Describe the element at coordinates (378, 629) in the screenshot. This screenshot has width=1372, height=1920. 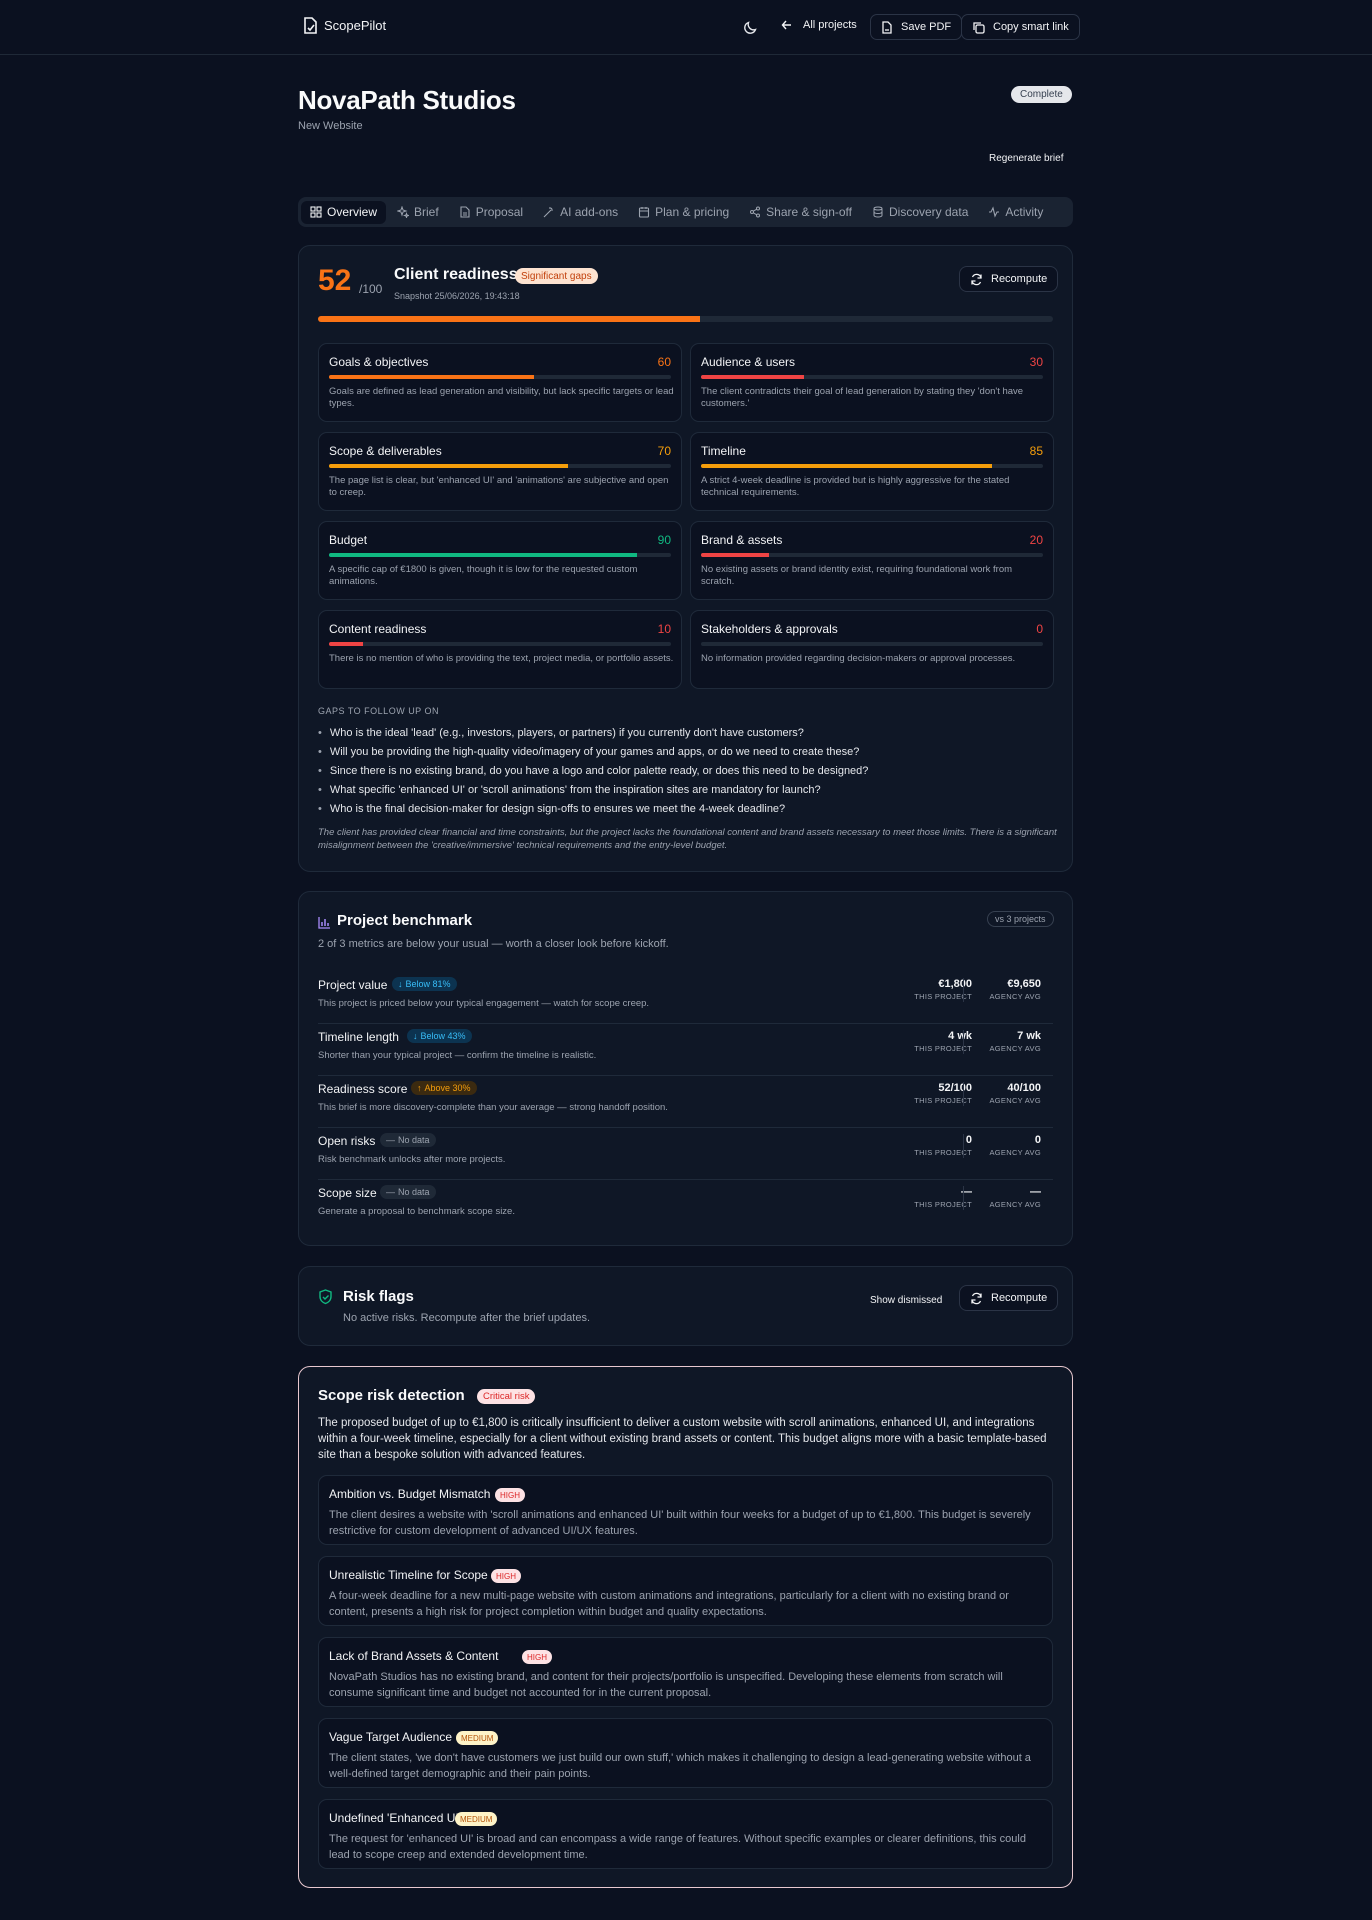
I see `category-name: Content readiness` at that location.